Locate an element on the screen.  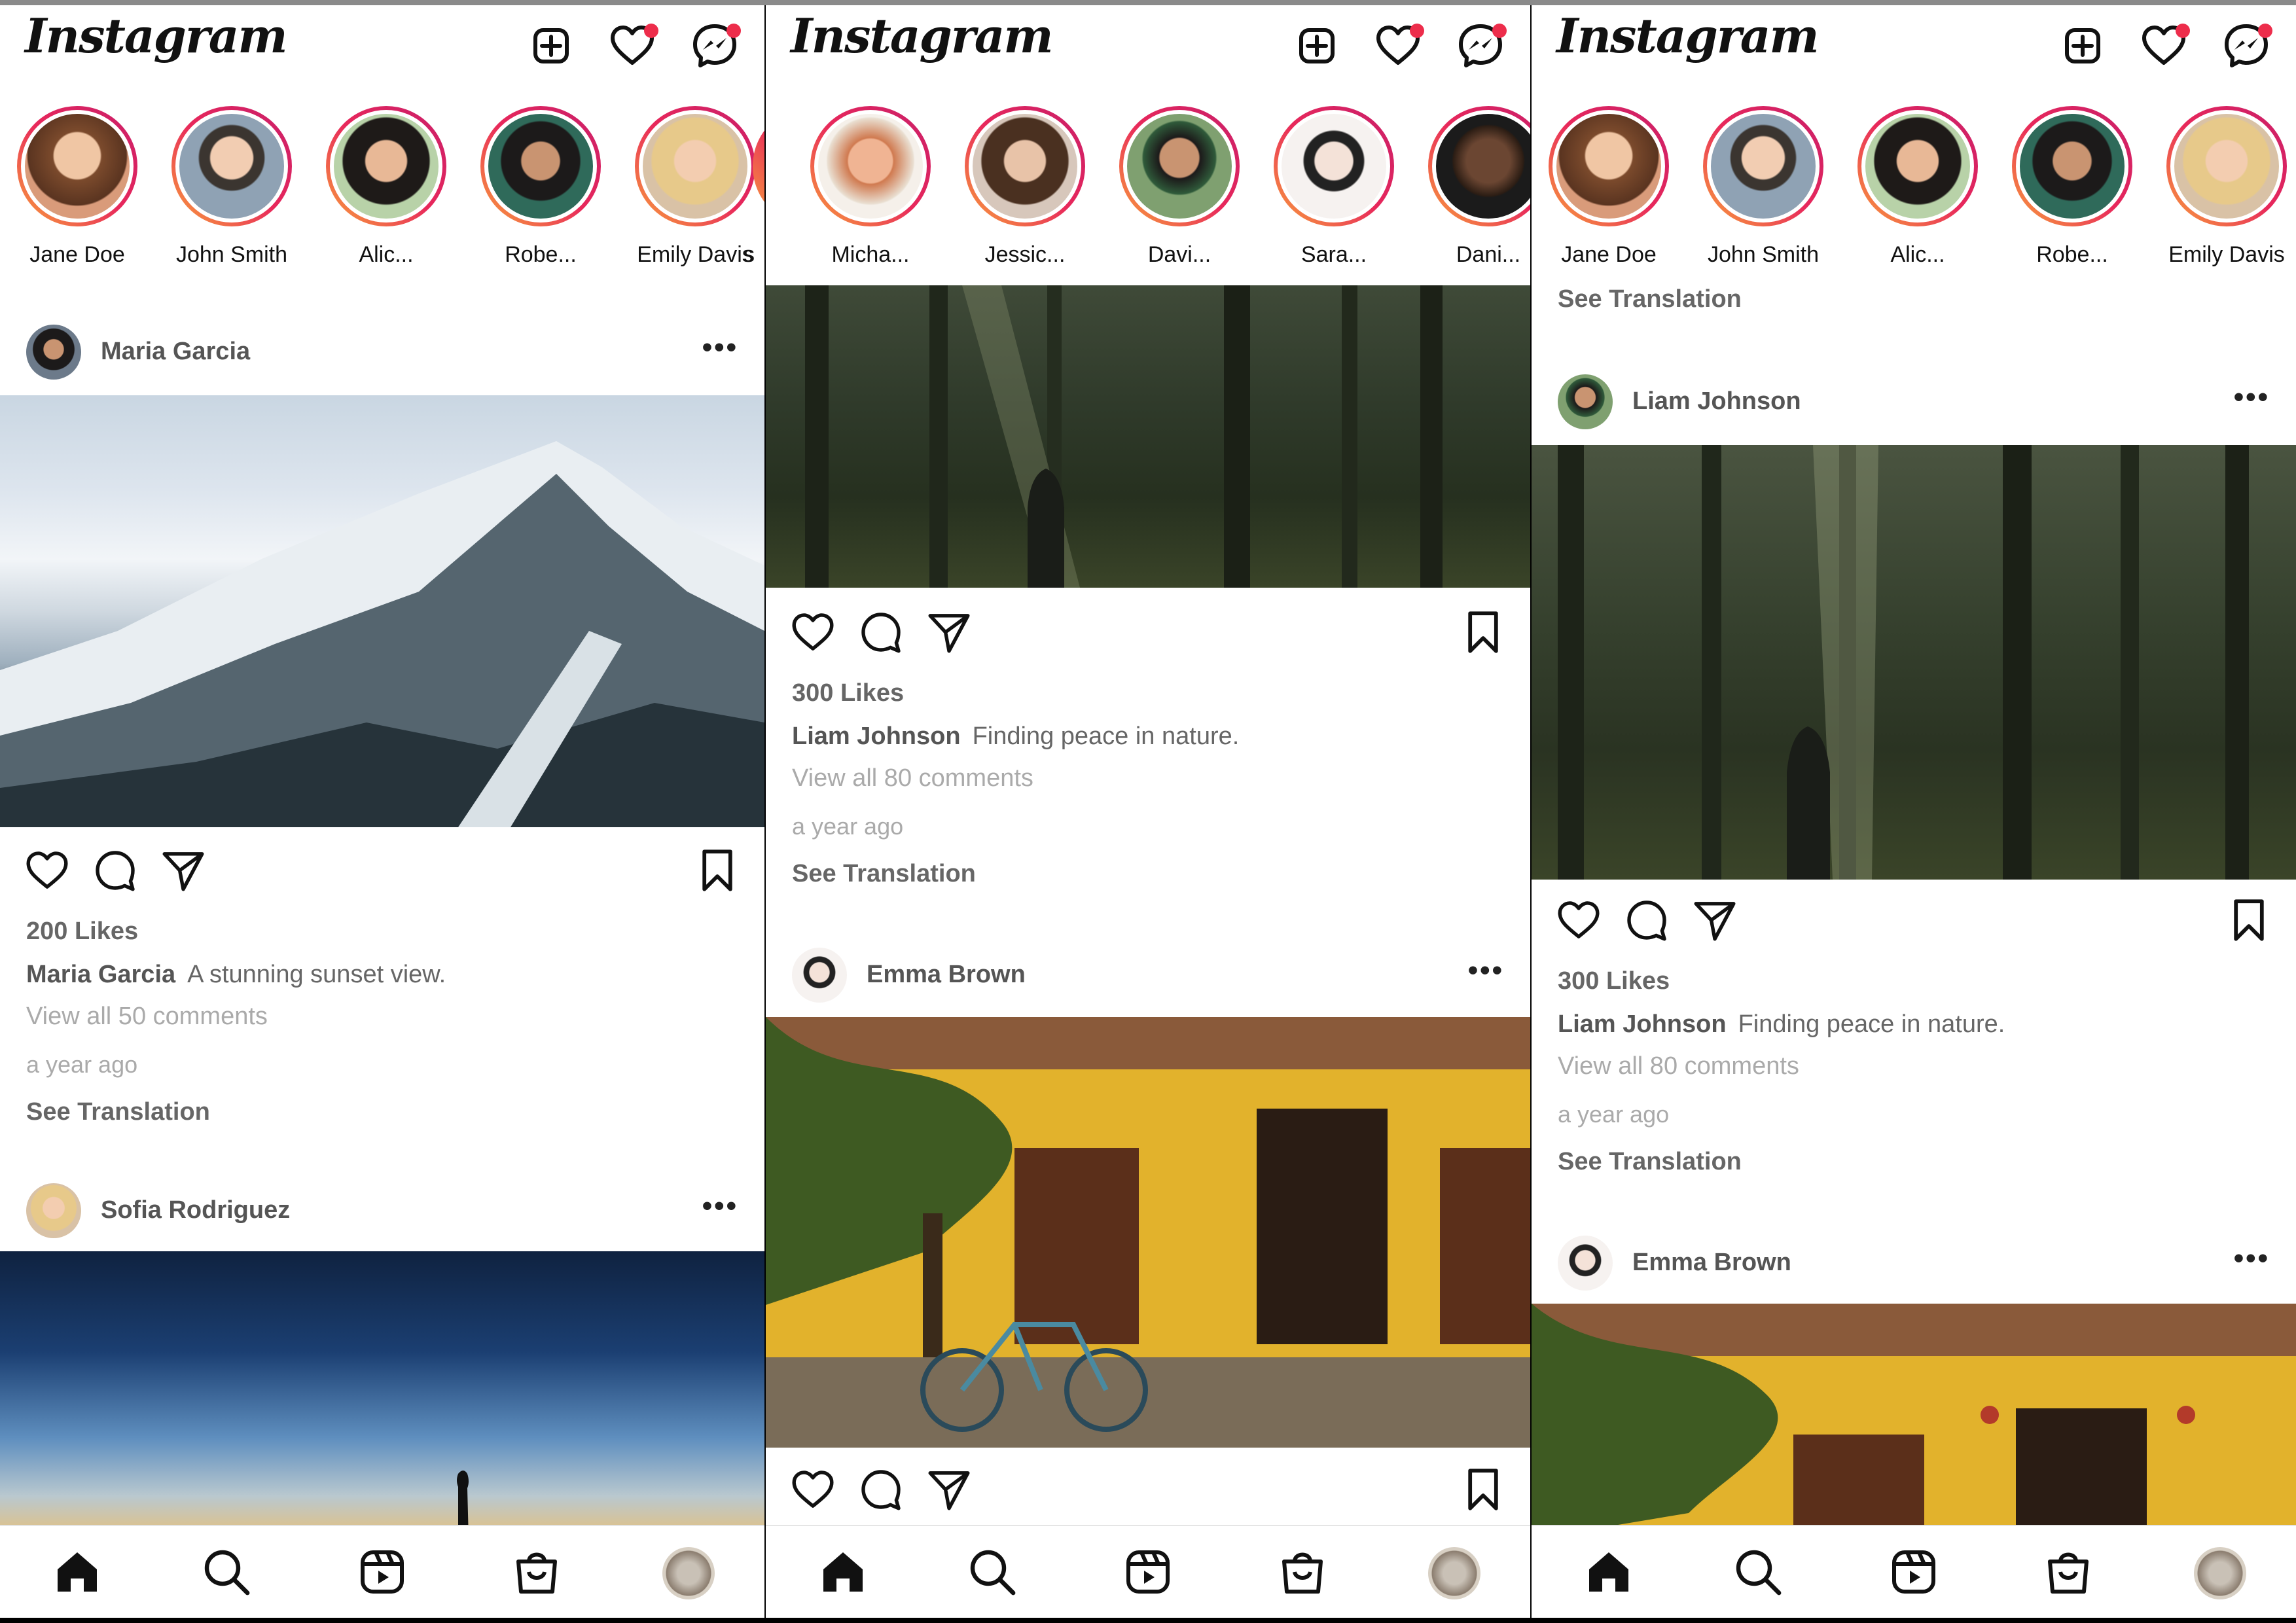
post-username: Sofia Rodriguez is located at coordinates (195, 1210).